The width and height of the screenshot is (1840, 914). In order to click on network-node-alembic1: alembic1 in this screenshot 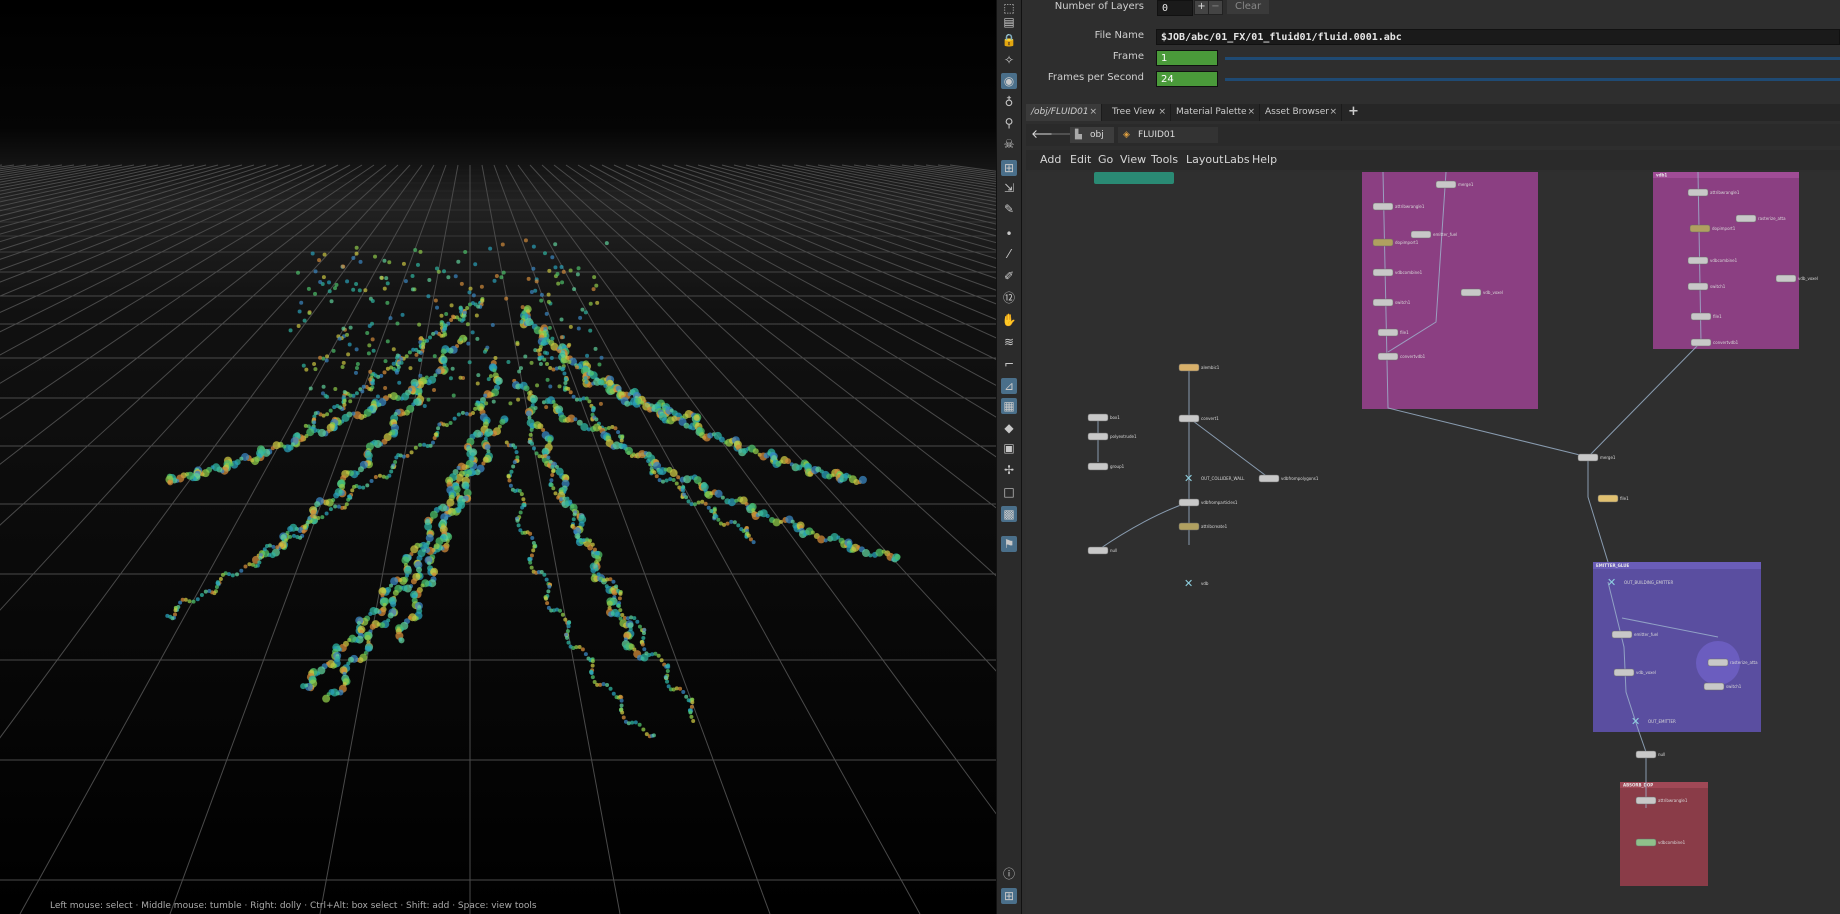, I will do `click(1199, 367)`.